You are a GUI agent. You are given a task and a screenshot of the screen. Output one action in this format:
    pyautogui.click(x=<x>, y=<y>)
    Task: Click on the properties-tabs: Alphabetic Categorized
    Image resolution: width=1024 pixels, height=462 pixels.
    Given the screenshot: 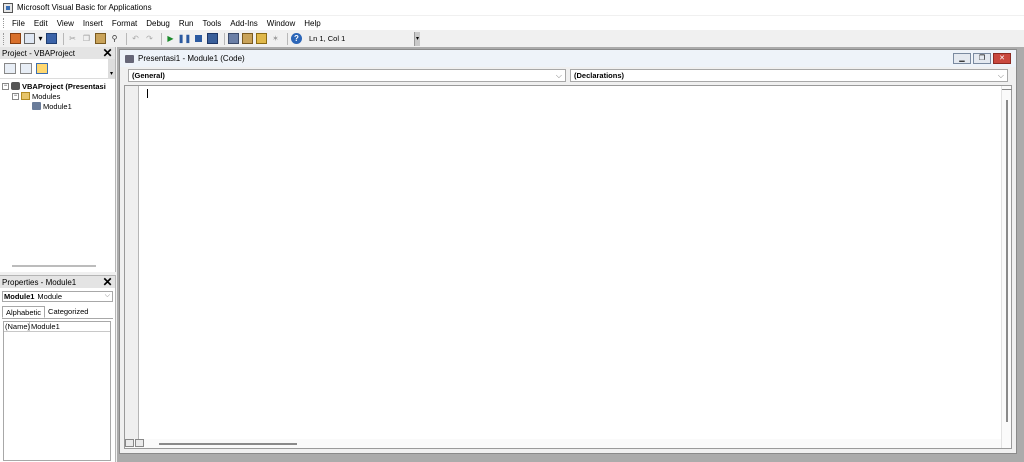 What is the action you would take?
    pyautogui.click(x=57, y=312)
    